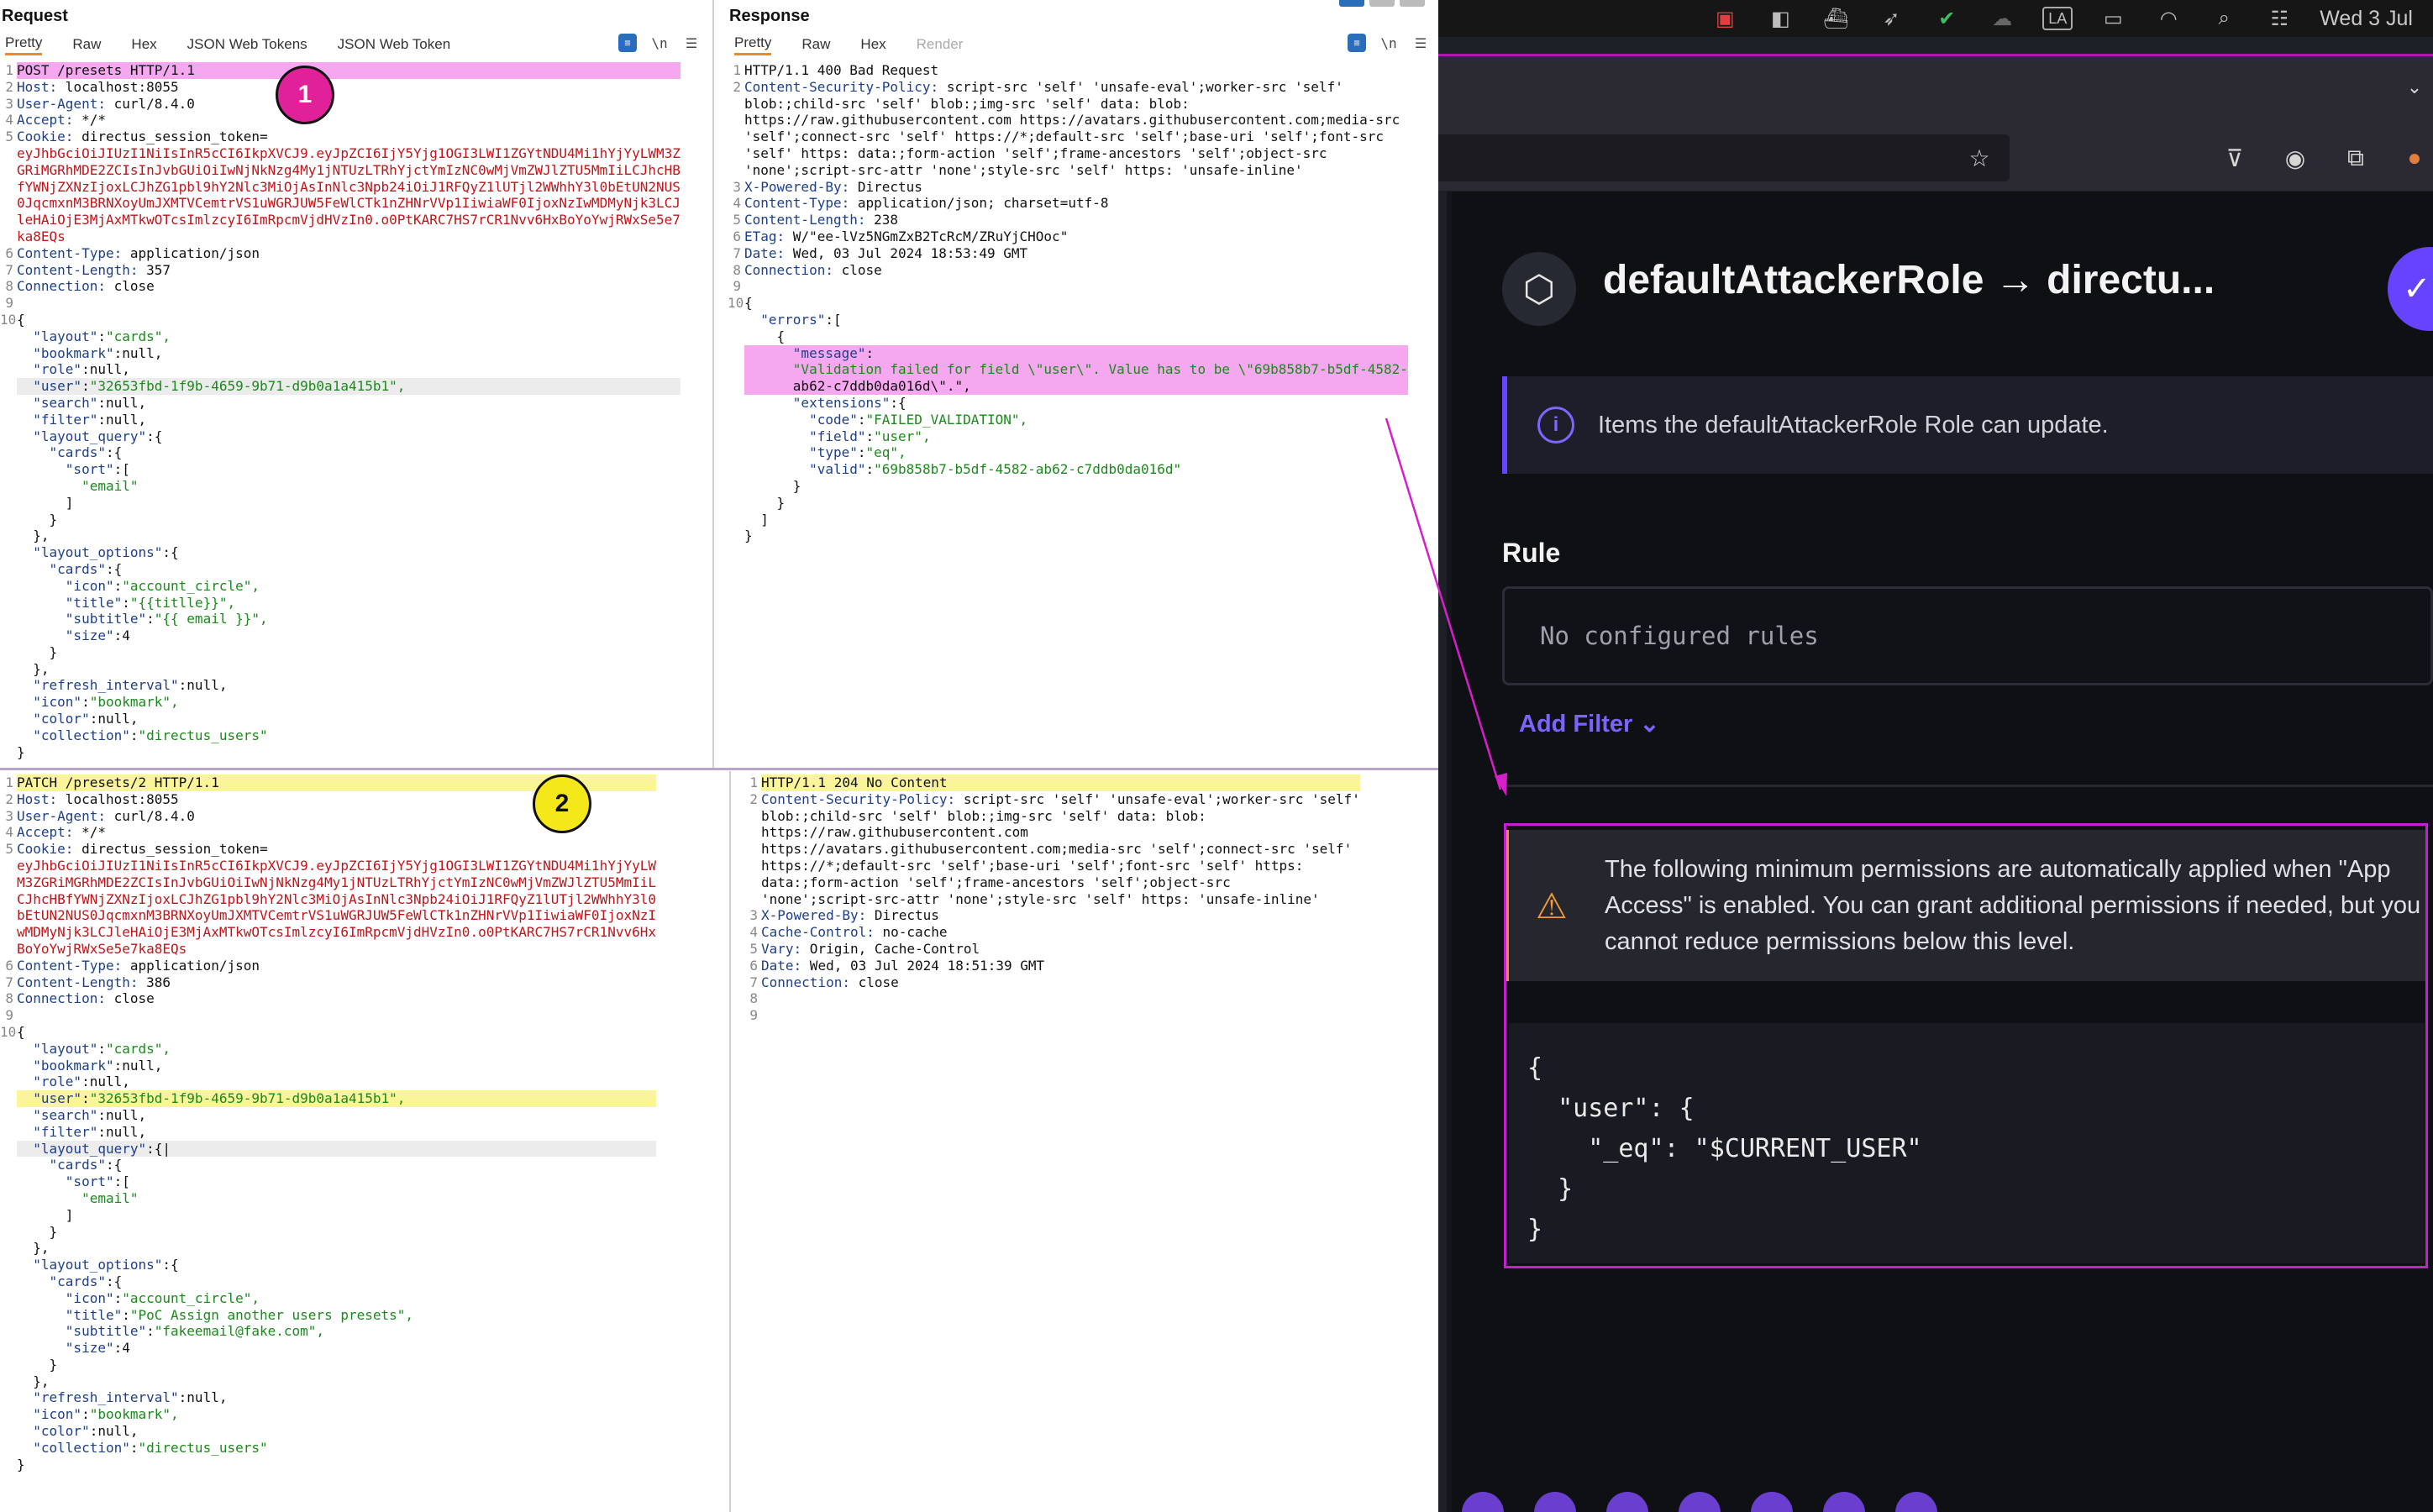 The width and height of the screenshot is (2433, 1512). I want to click on tab-render: Render, so click(940, 44).